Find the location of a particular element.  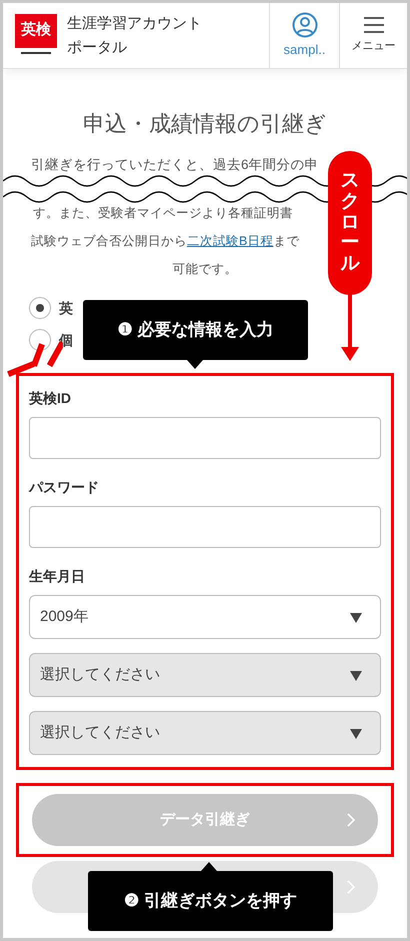

intro-text: 試験ウェブ合否公開日から二次試験B日程 まで is located at coordinates (165, 241).